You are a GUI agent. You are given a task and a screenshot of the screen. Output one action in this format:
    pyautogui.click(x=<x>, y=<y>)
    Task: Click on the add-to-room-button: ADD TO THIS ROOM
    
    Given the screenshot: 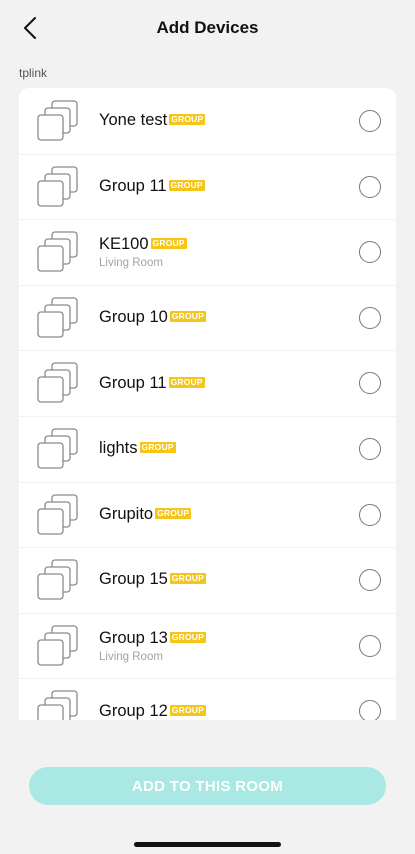 What is the action you would take?
    pyautogui.click(x=207, y=786)
    